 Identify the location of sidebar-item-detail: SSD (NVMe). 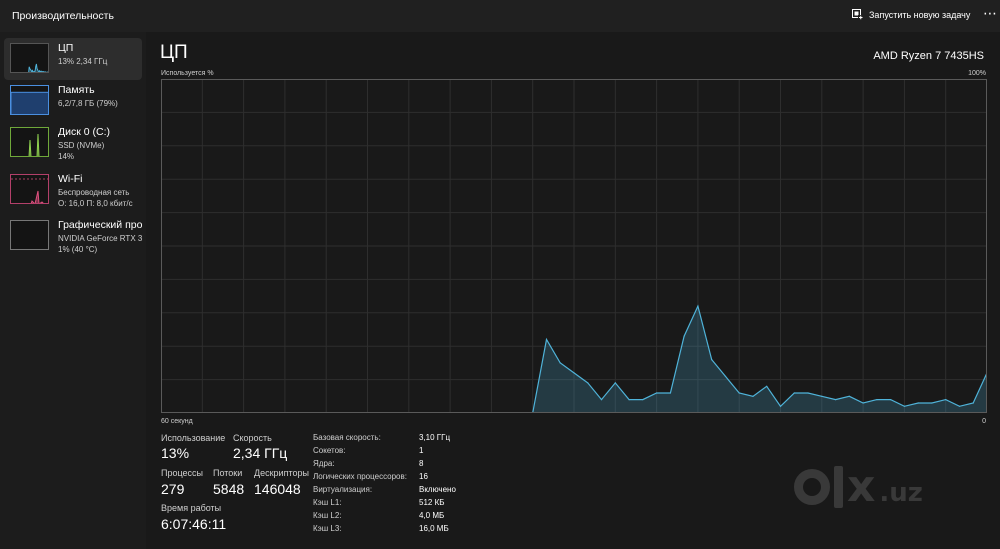
(81, 145).